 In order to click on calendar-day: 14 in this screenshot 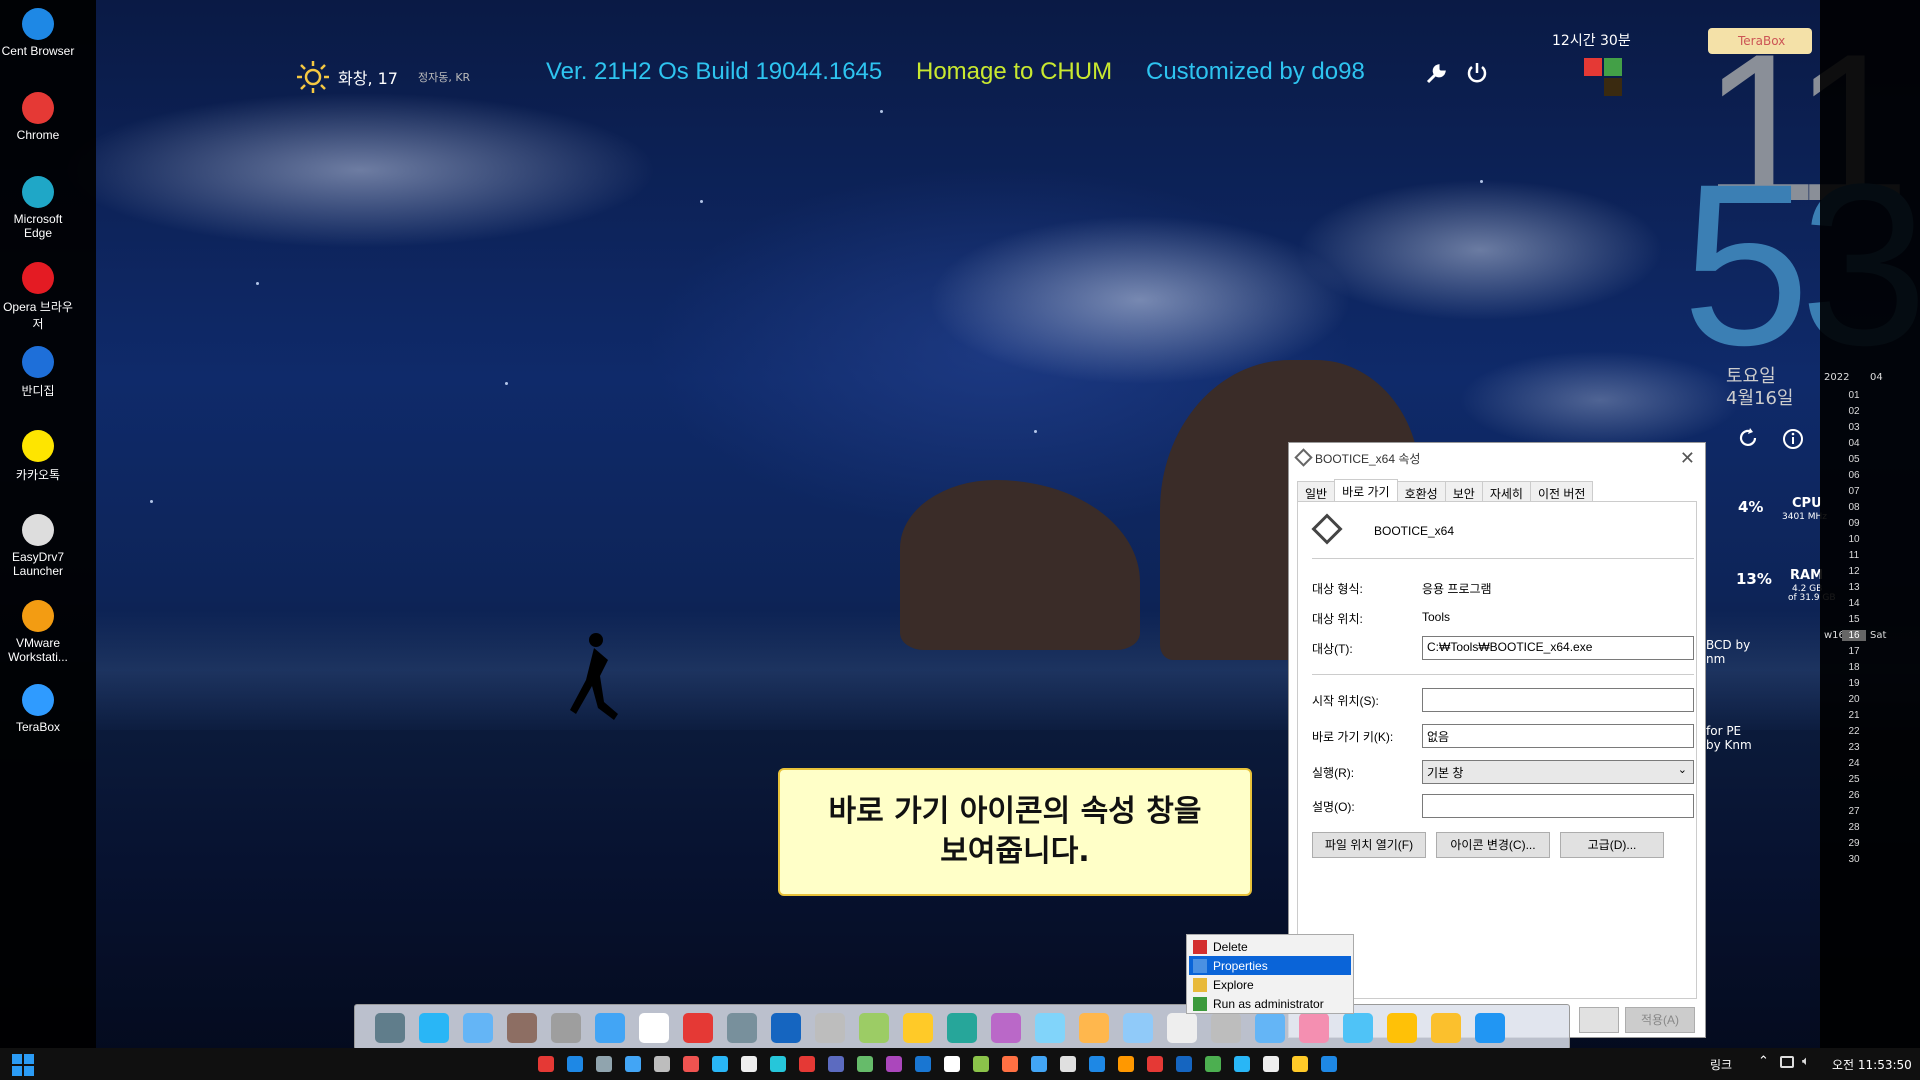, I will do `click(1854, 603)`.